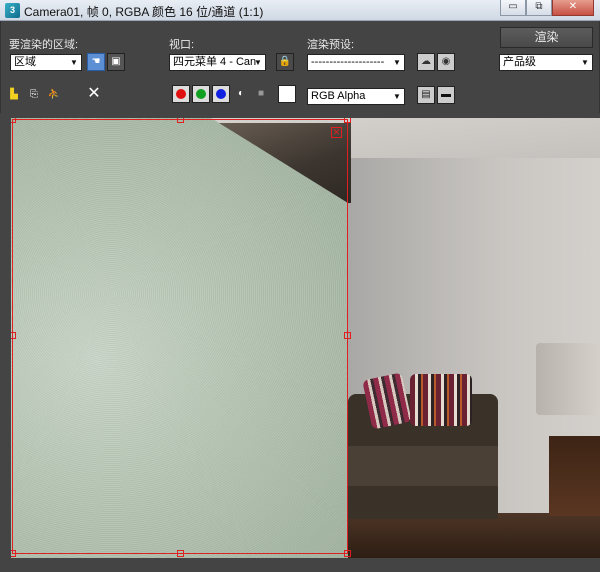 This screenshot has width=600, height=572. What do you see at coordinates (144, 12) in the screenshot?
I see `window-title: Camera01, 帧 0, RGBA 颜色 16 位/通道 (1:1)` at bounding box center [144, 12].